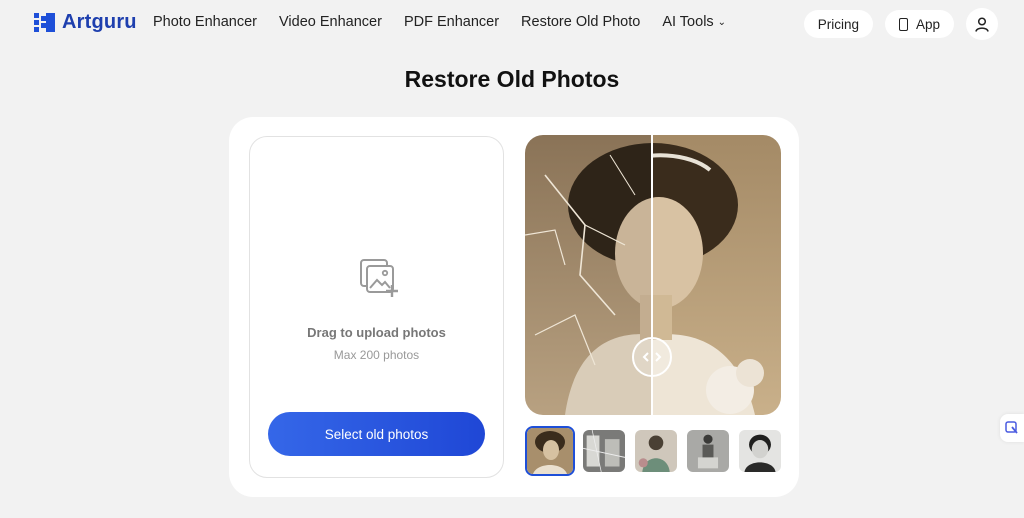 This screenshot has width=1024, height=518. I want to click on nav-pdf-enhancer: PDF Enhancer, so click(451, 22).